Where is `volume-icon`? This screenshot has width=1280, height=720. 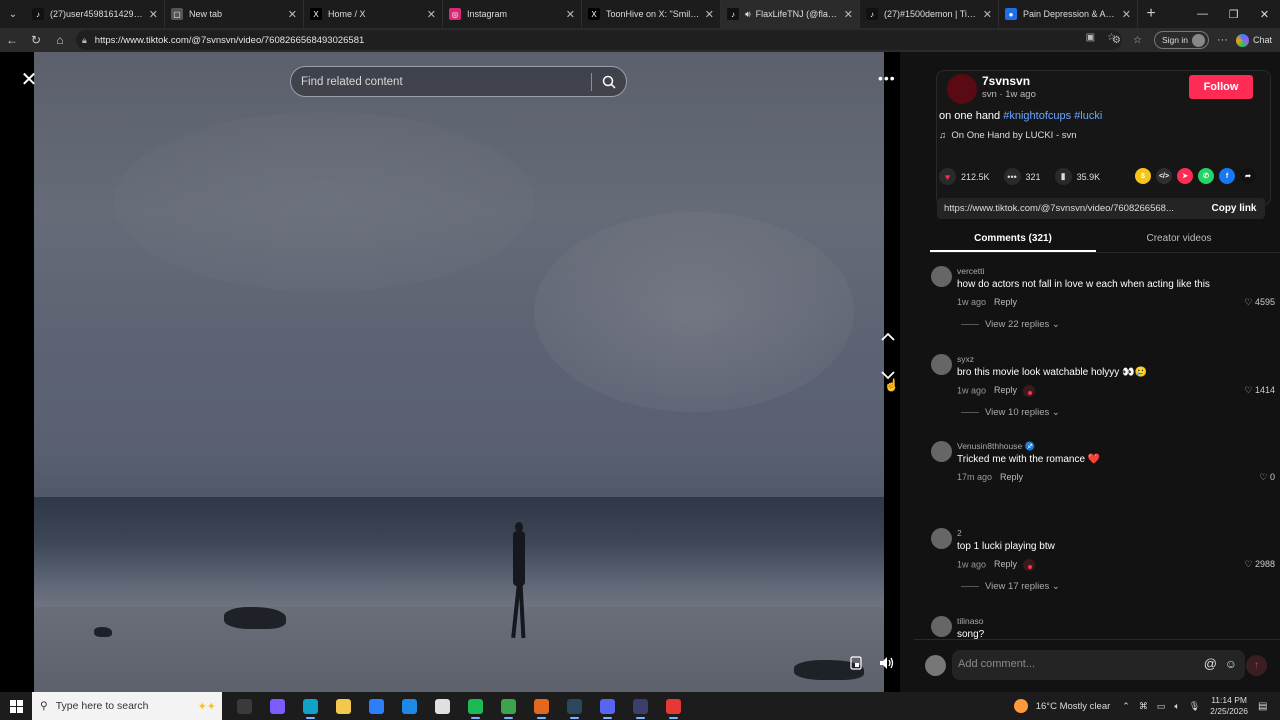
volume-icon is located at coordinates (887, 663).